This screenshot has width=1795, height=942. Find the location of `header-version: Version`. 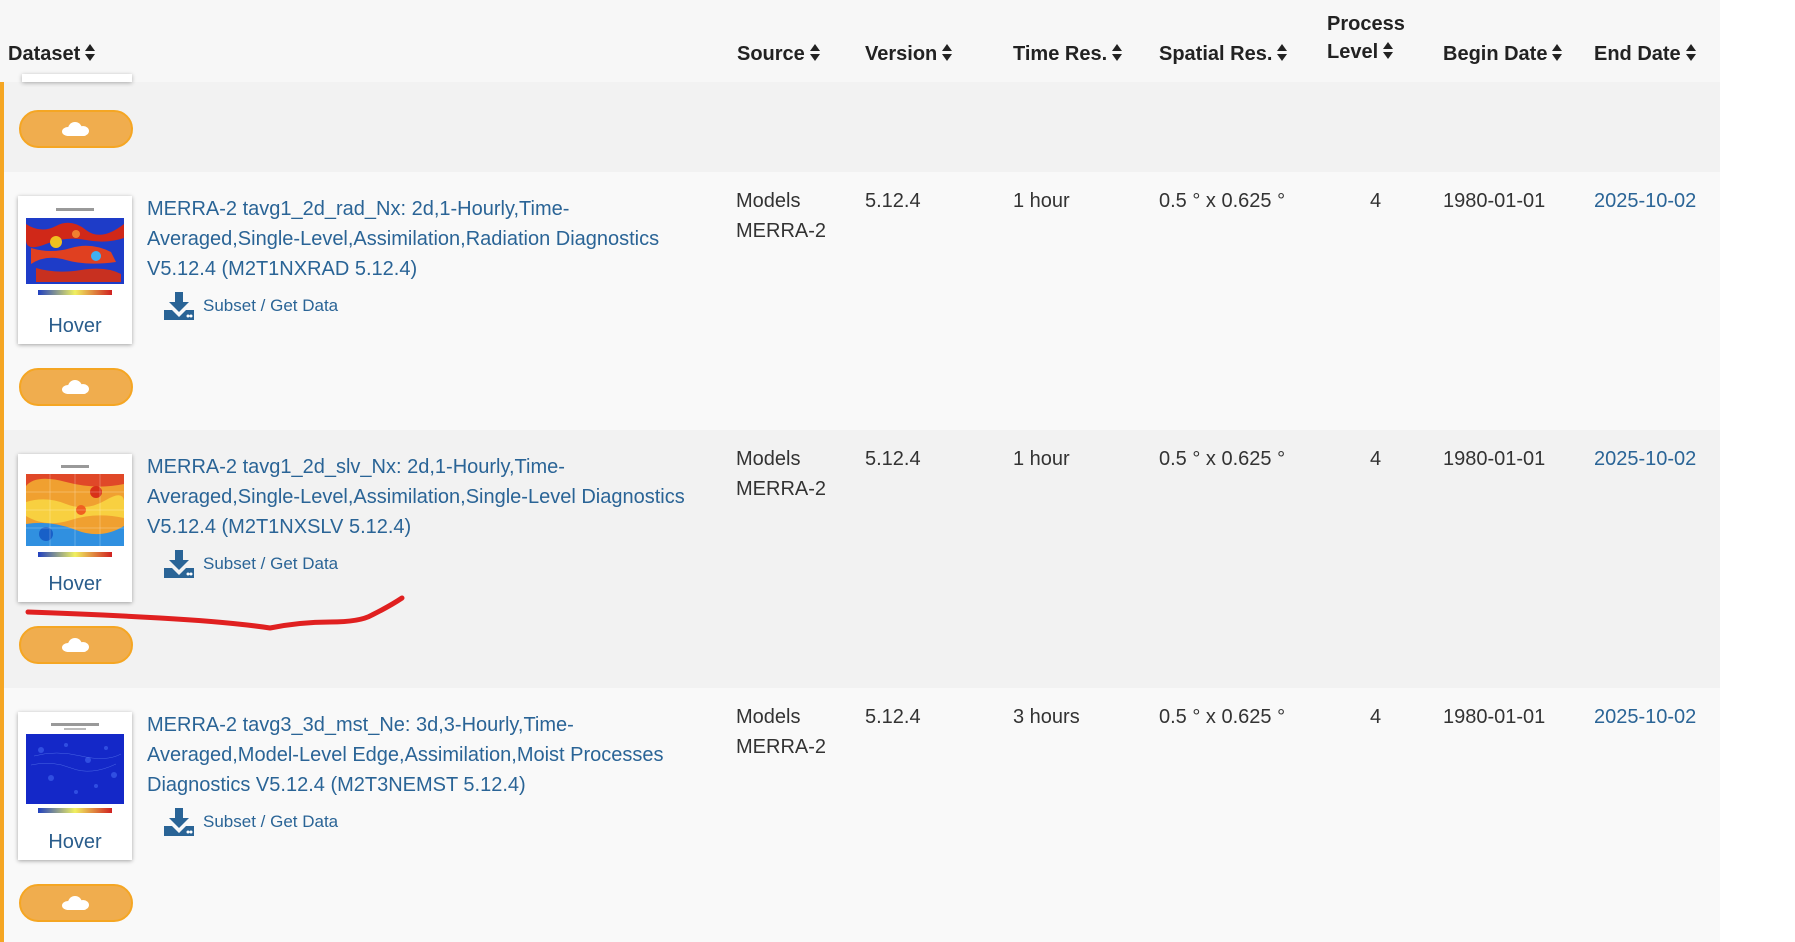

header-version: Version is located at coordinates (909, 54).